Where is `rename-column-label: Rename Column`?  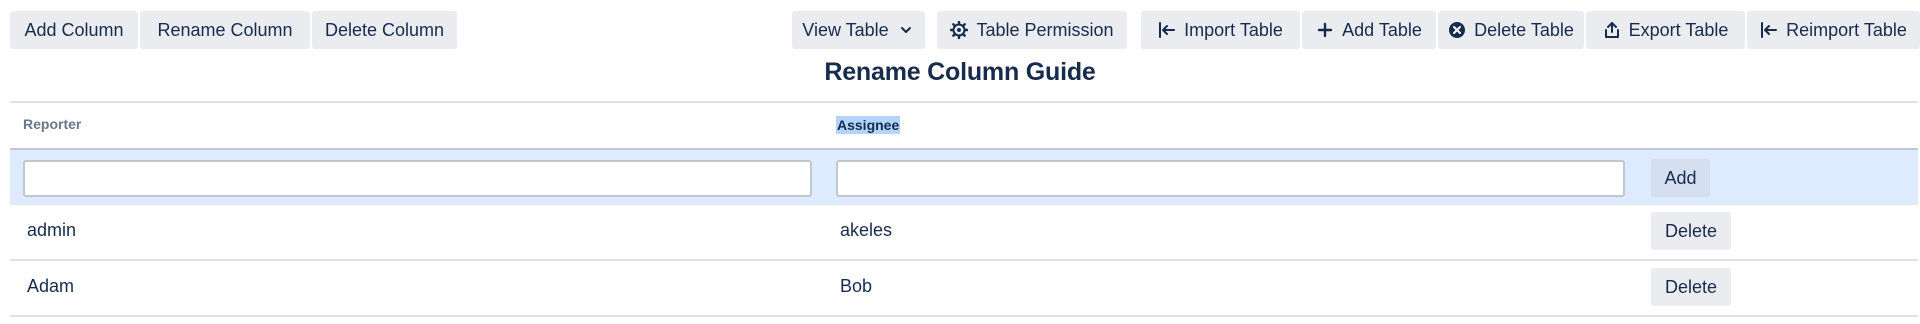 rename-column-label: Rename Column is located at coordinates (225, 29).